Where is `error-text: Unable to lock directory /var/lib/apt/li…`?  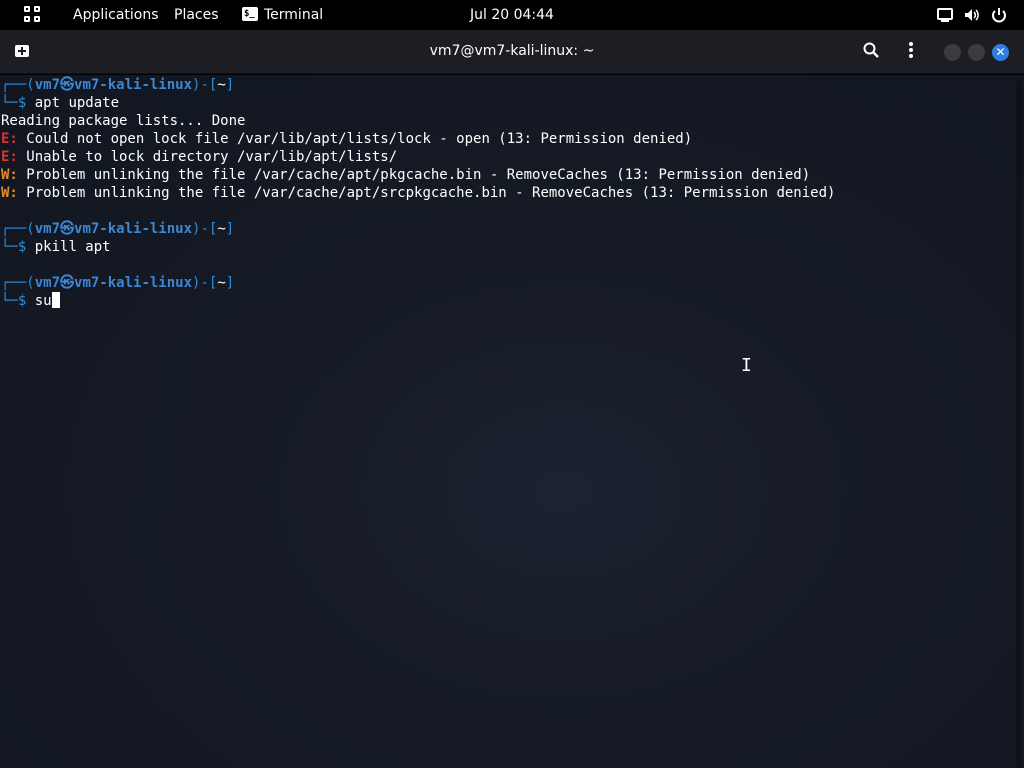 error-text: Unable to lock directory /var/lib/apt/li… is located at coordinates (207, 157).